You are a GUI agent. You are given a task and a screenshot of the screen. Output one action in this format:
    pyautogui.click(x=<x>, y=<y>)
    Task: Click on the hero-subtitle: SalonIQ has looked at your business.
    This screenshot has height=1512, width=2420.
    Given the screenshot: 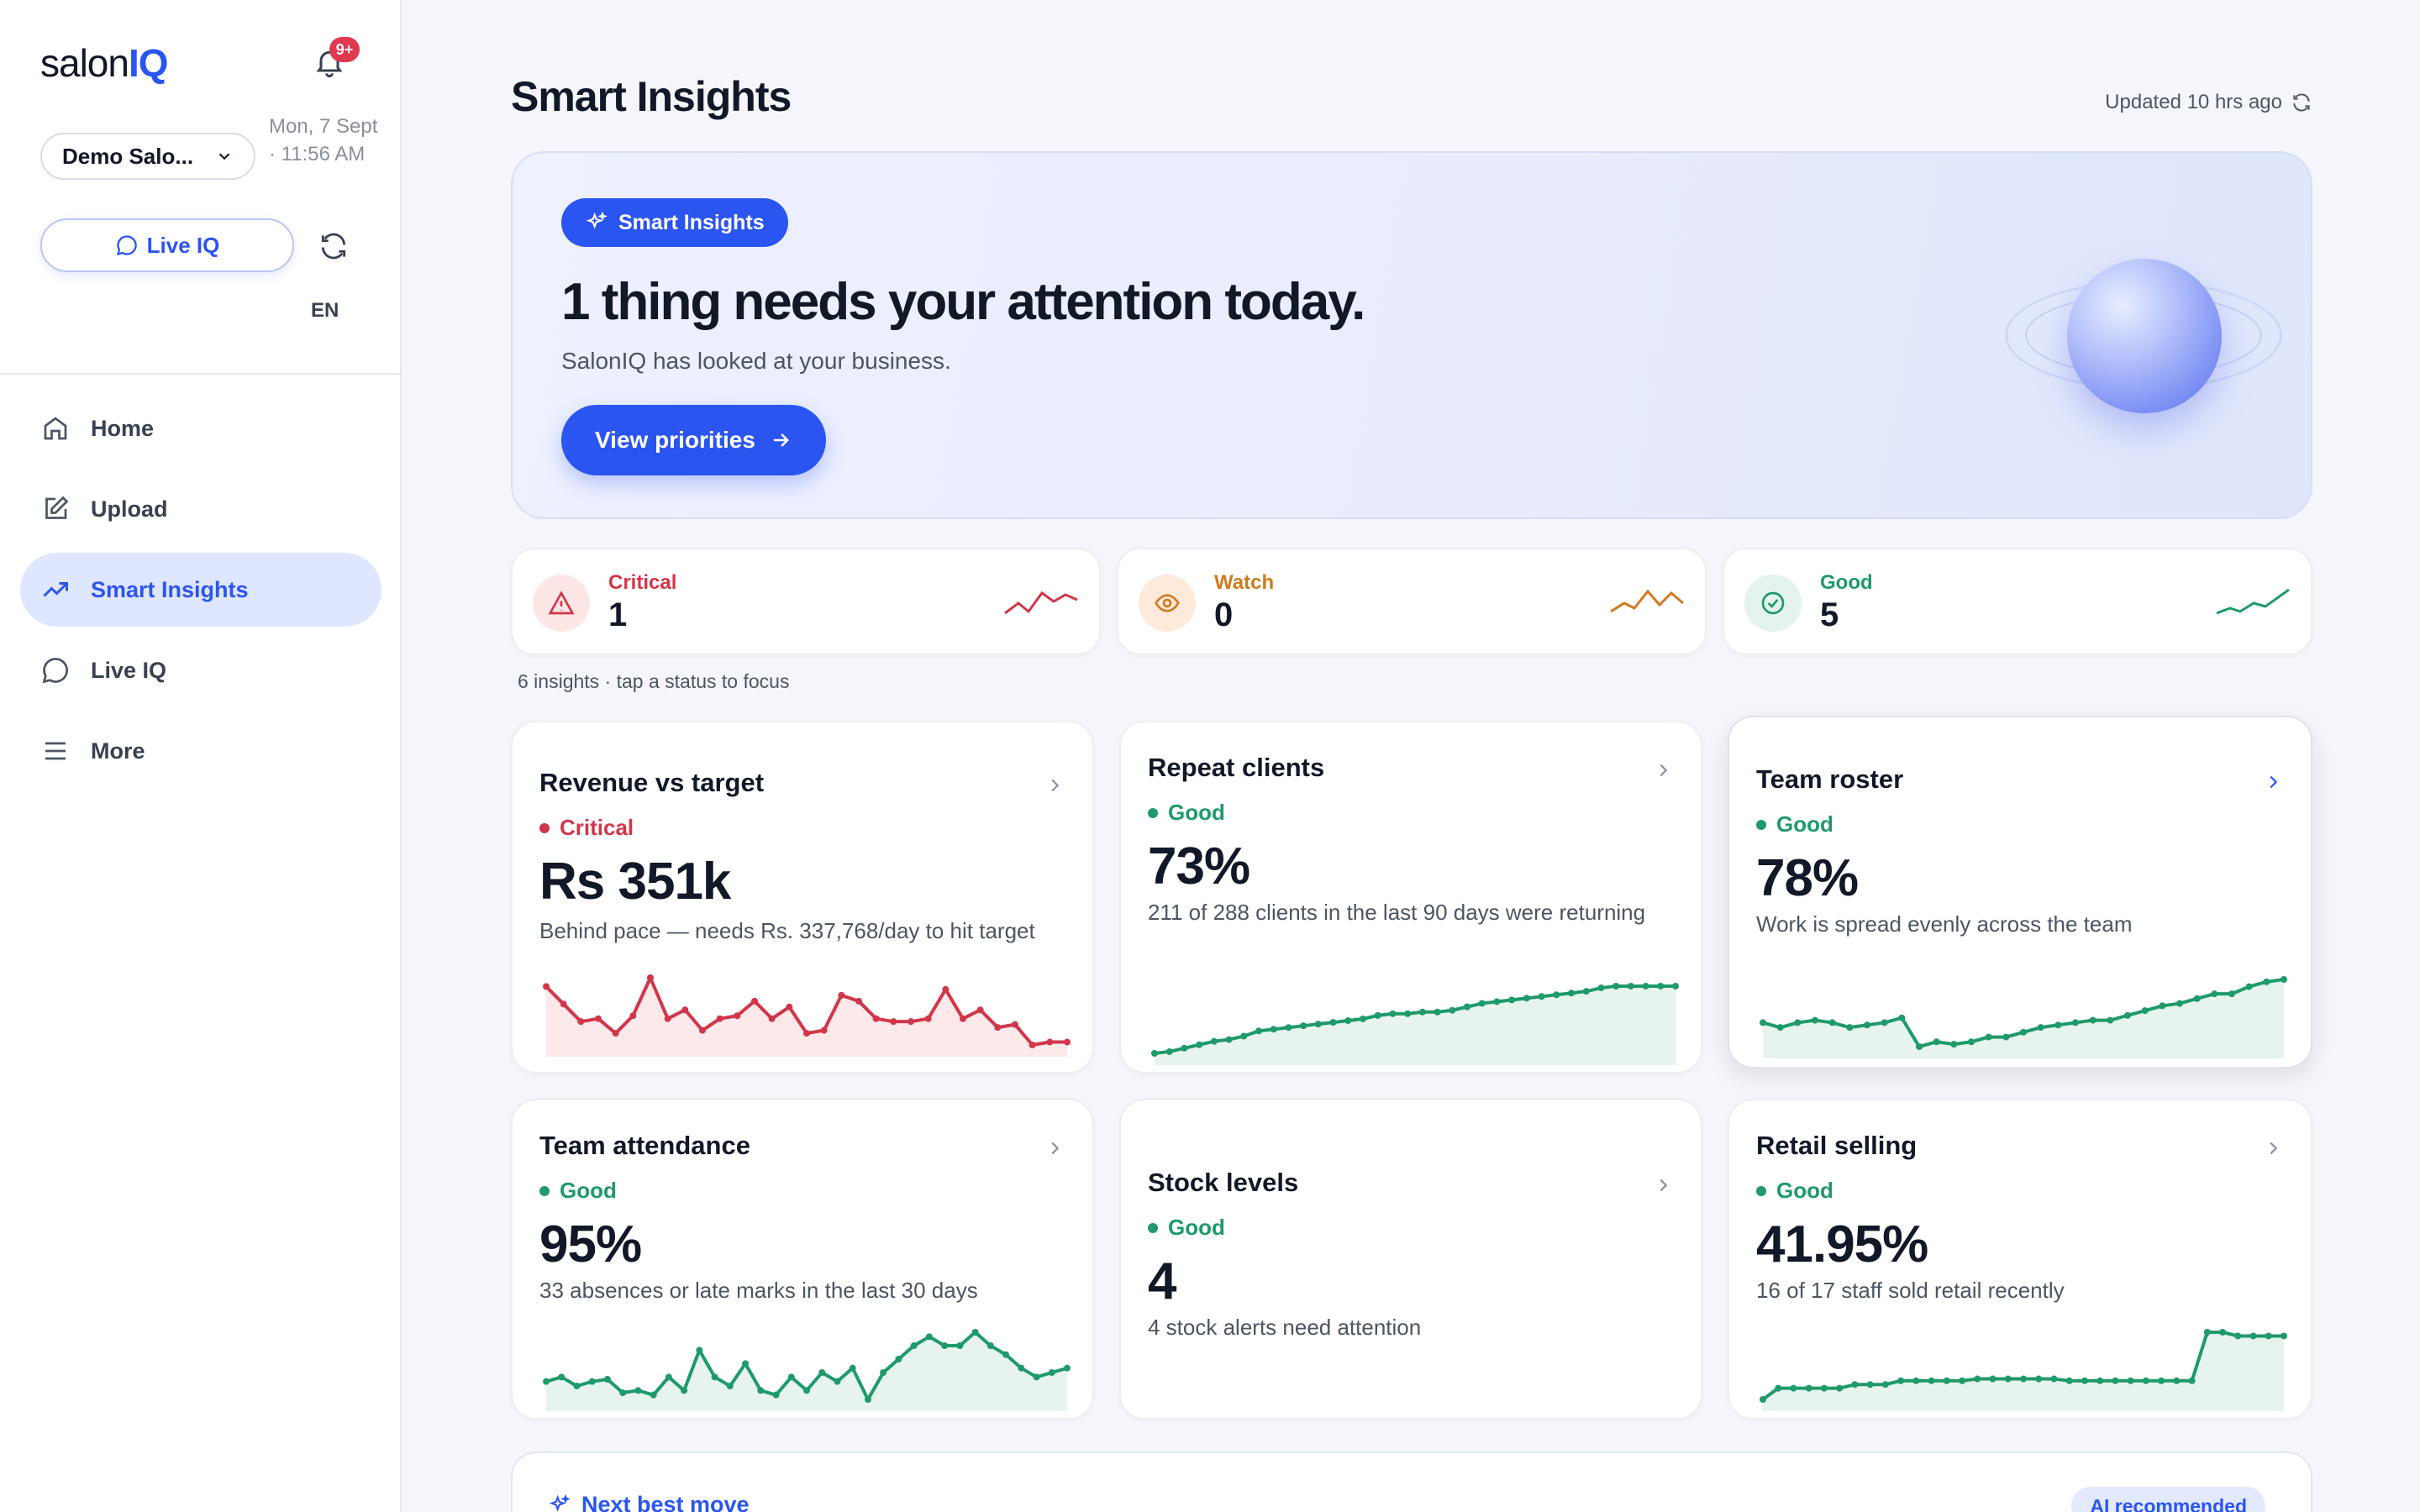 What is the action you would take?
    pyautogui.click(x=756, y=361)
    